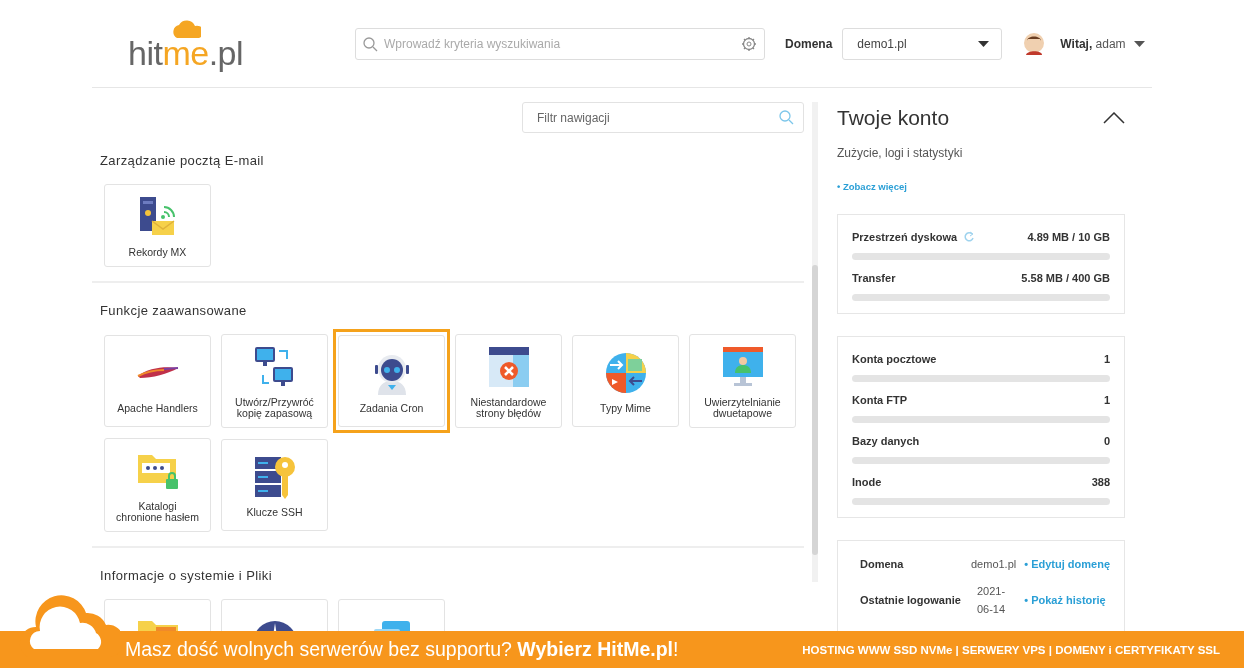  What do you see at coordinates (879, 400) in the screenshot?
I see `stat-label: Konta FTP` at bounding box center [879, 400].